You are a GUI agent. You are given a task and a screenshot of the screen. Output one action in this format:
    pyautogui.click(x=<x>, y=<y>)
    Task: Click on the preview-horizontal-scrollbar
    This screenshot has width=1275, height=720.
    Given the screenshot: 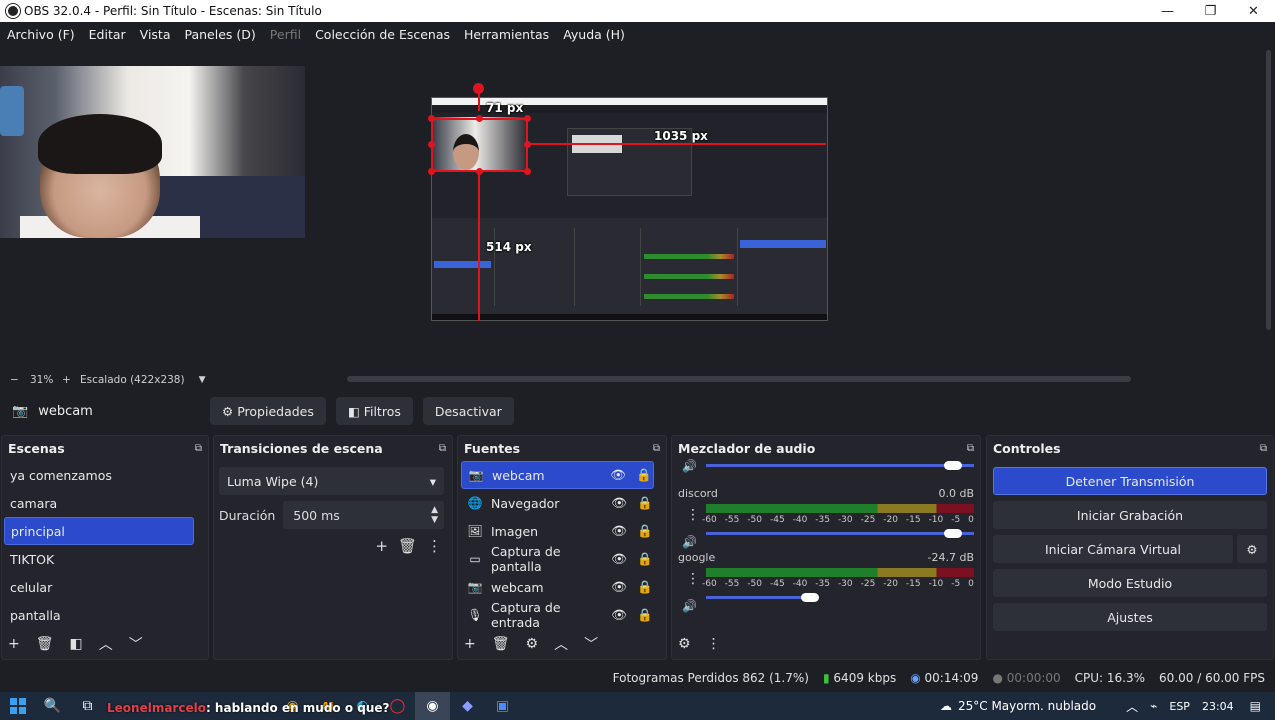 What is the action you would take?
    pyautogui.click(x=739, y=379)
    